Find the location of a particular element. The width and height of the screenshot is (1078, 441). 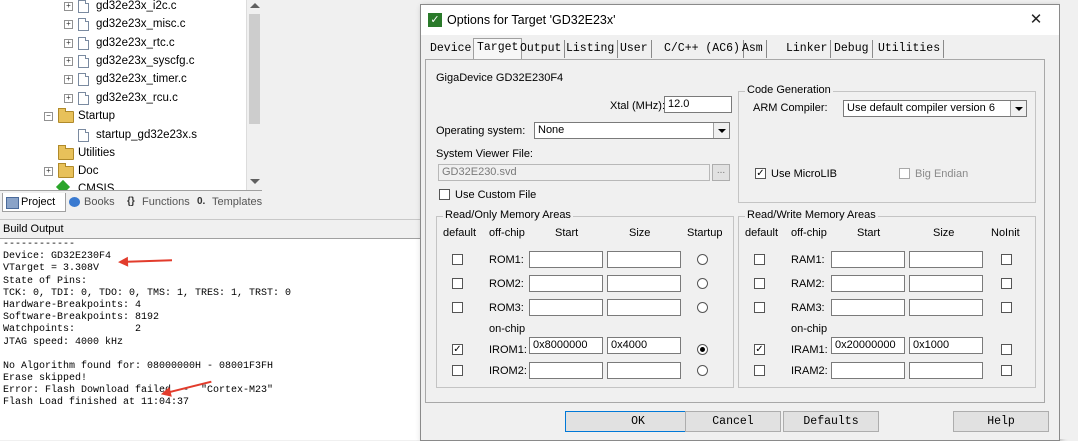

dialog-titlebar: ✓ Options for Target 'GD32E23x' ✕ is located at coordinates (740, 20).